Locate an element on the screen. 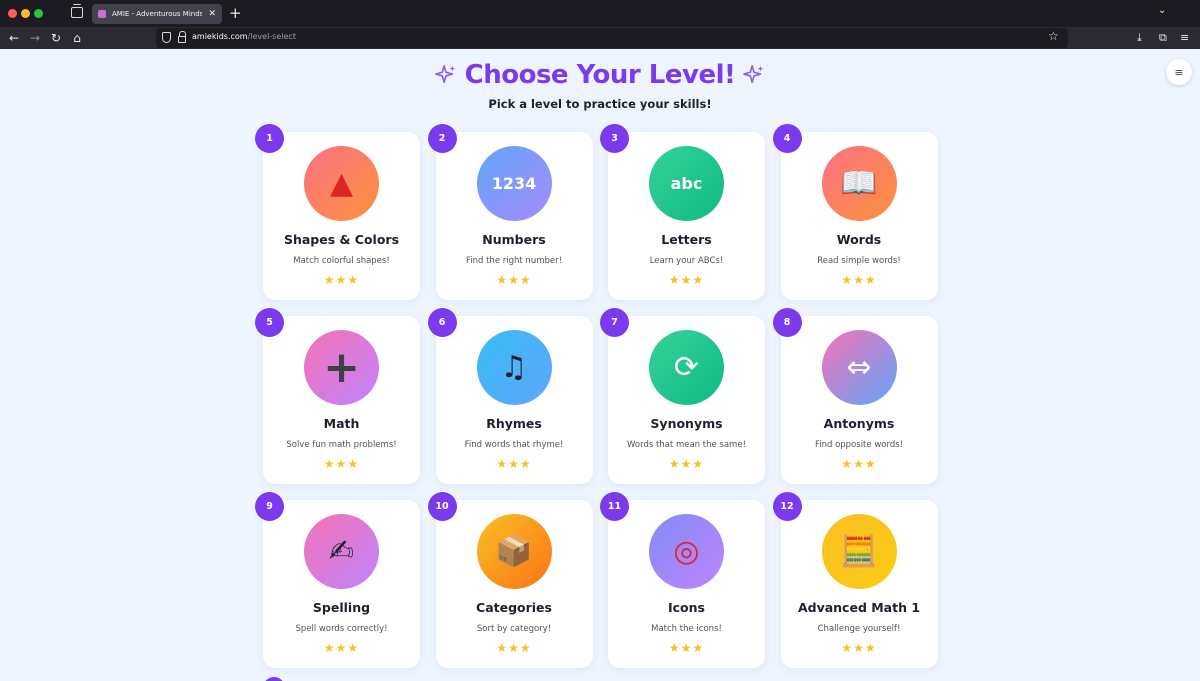 The height and width of the screenshot is (681, 1200). level-title: Advanced Math 1 is located at coordinates (859, 607).